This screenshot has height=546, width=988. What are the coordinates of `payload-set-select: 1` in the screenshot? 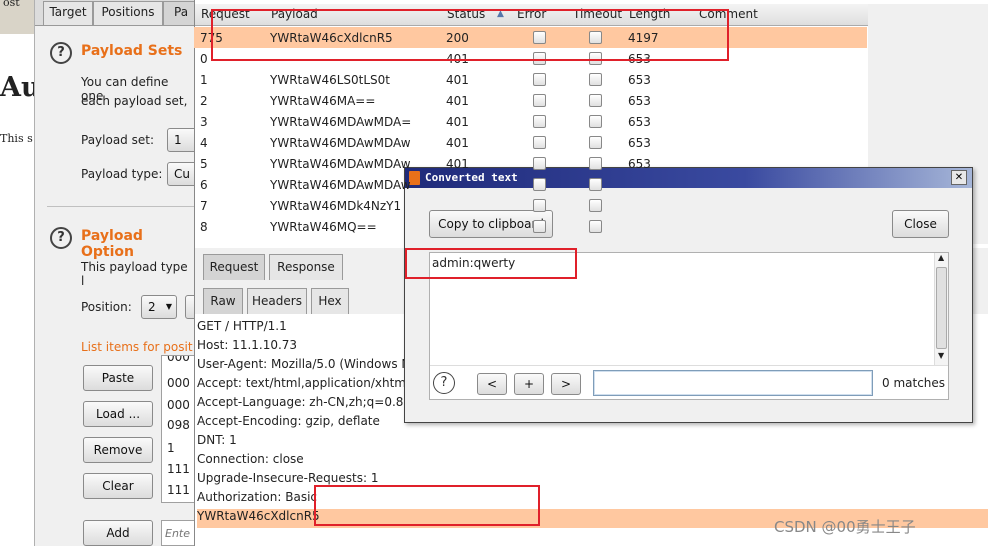 It's located at (182, 140).